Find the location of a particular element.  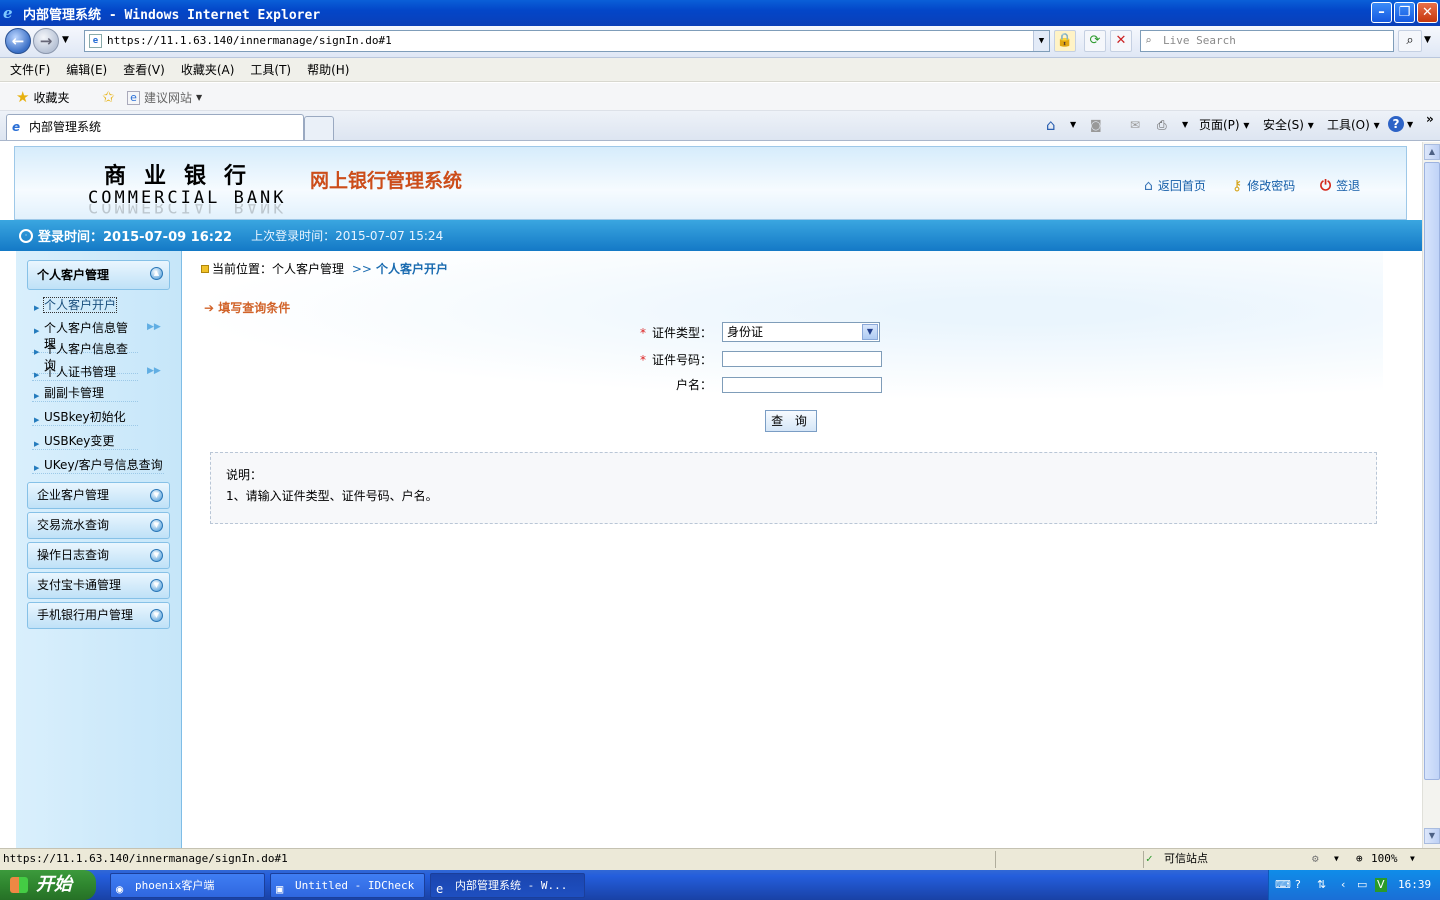

display-icon: ▭ is located at coordinates (1362, 885).